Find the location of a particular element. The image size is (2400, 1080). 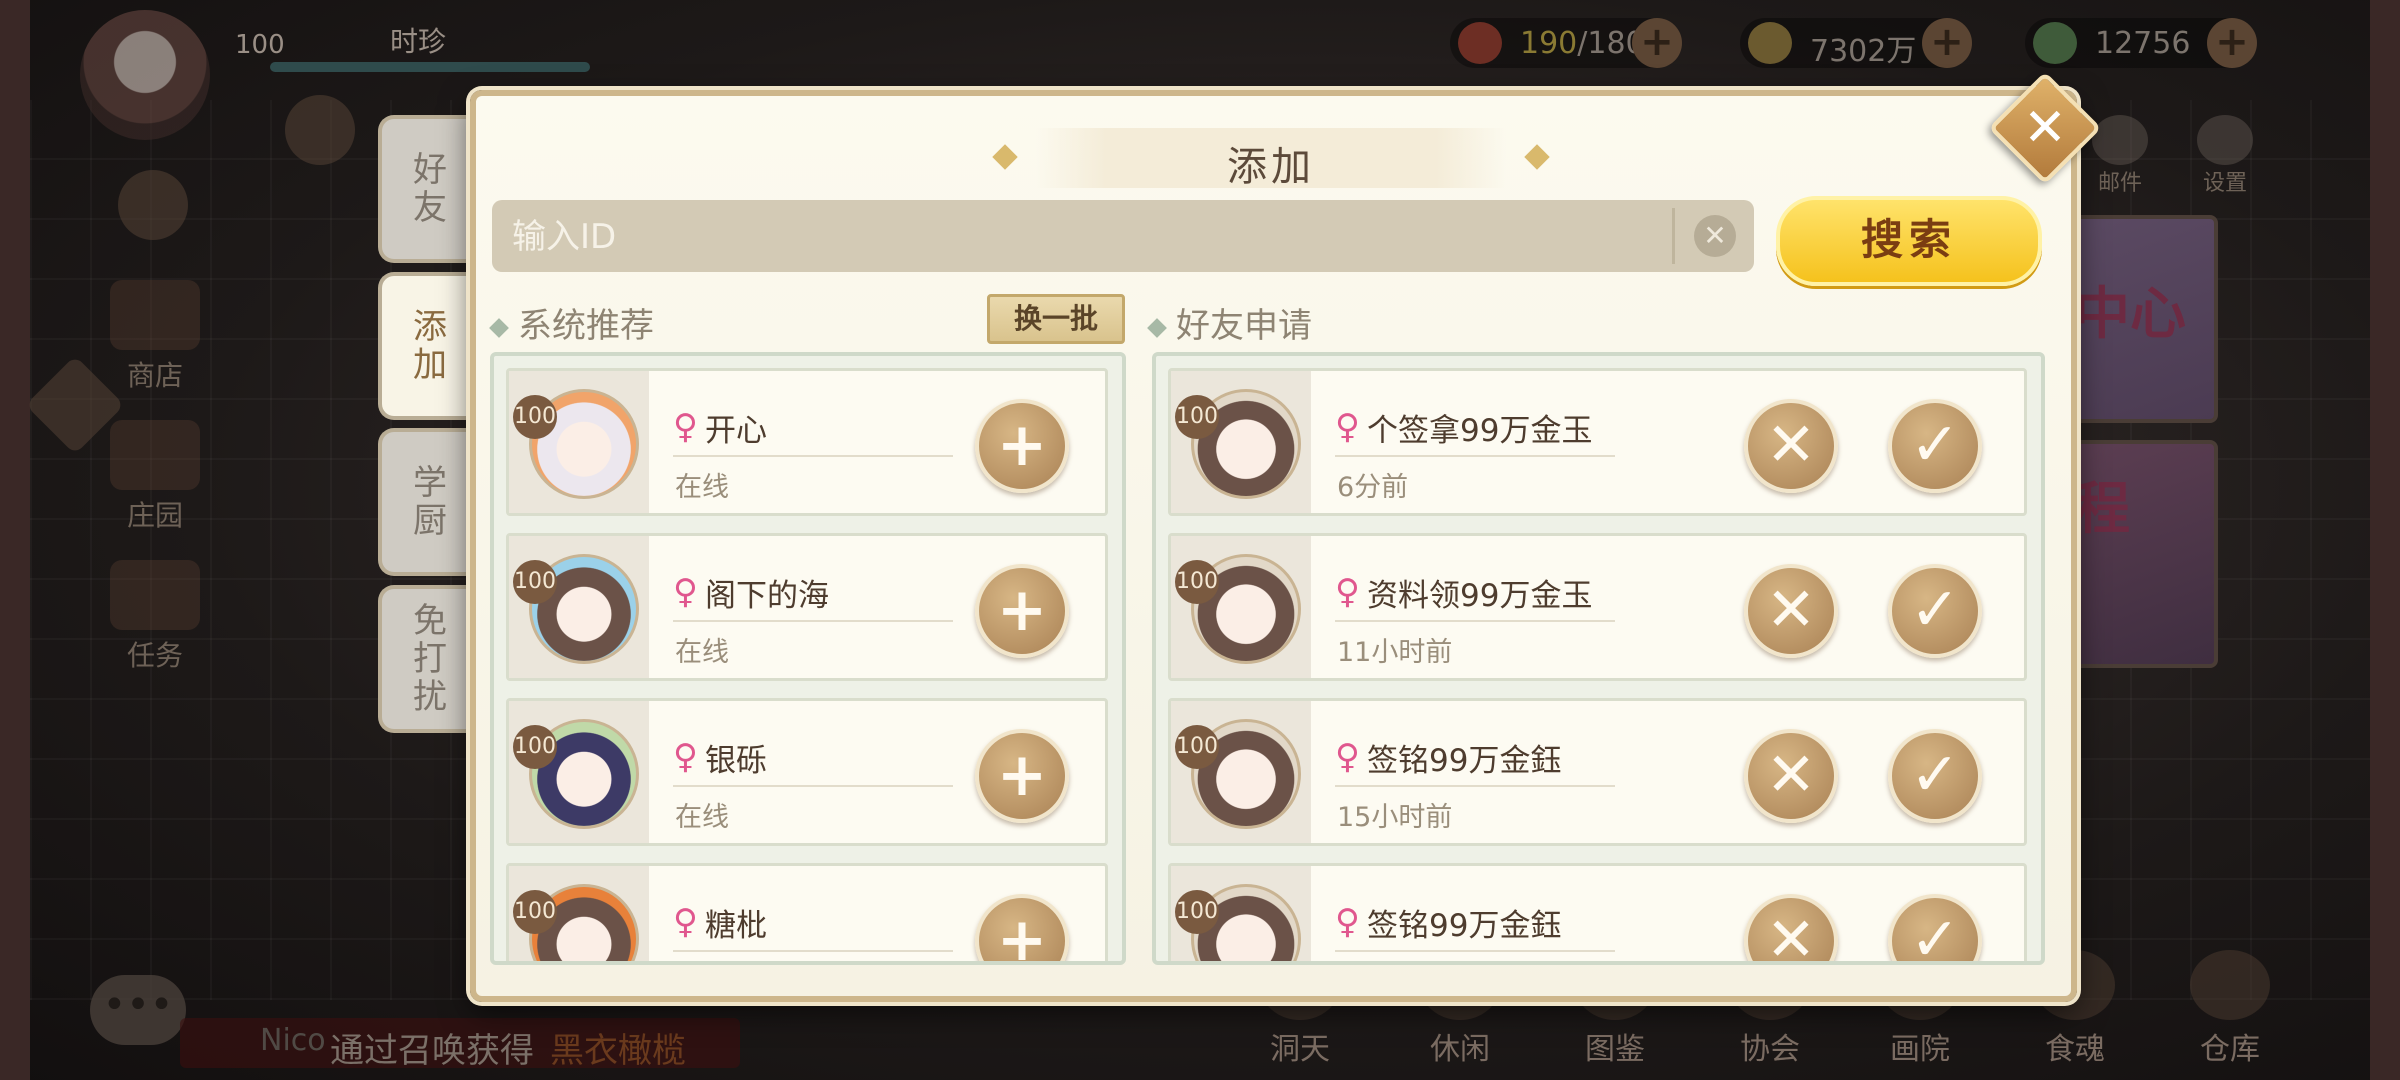

online-status: 在线 is located at coordinates (702, 652).